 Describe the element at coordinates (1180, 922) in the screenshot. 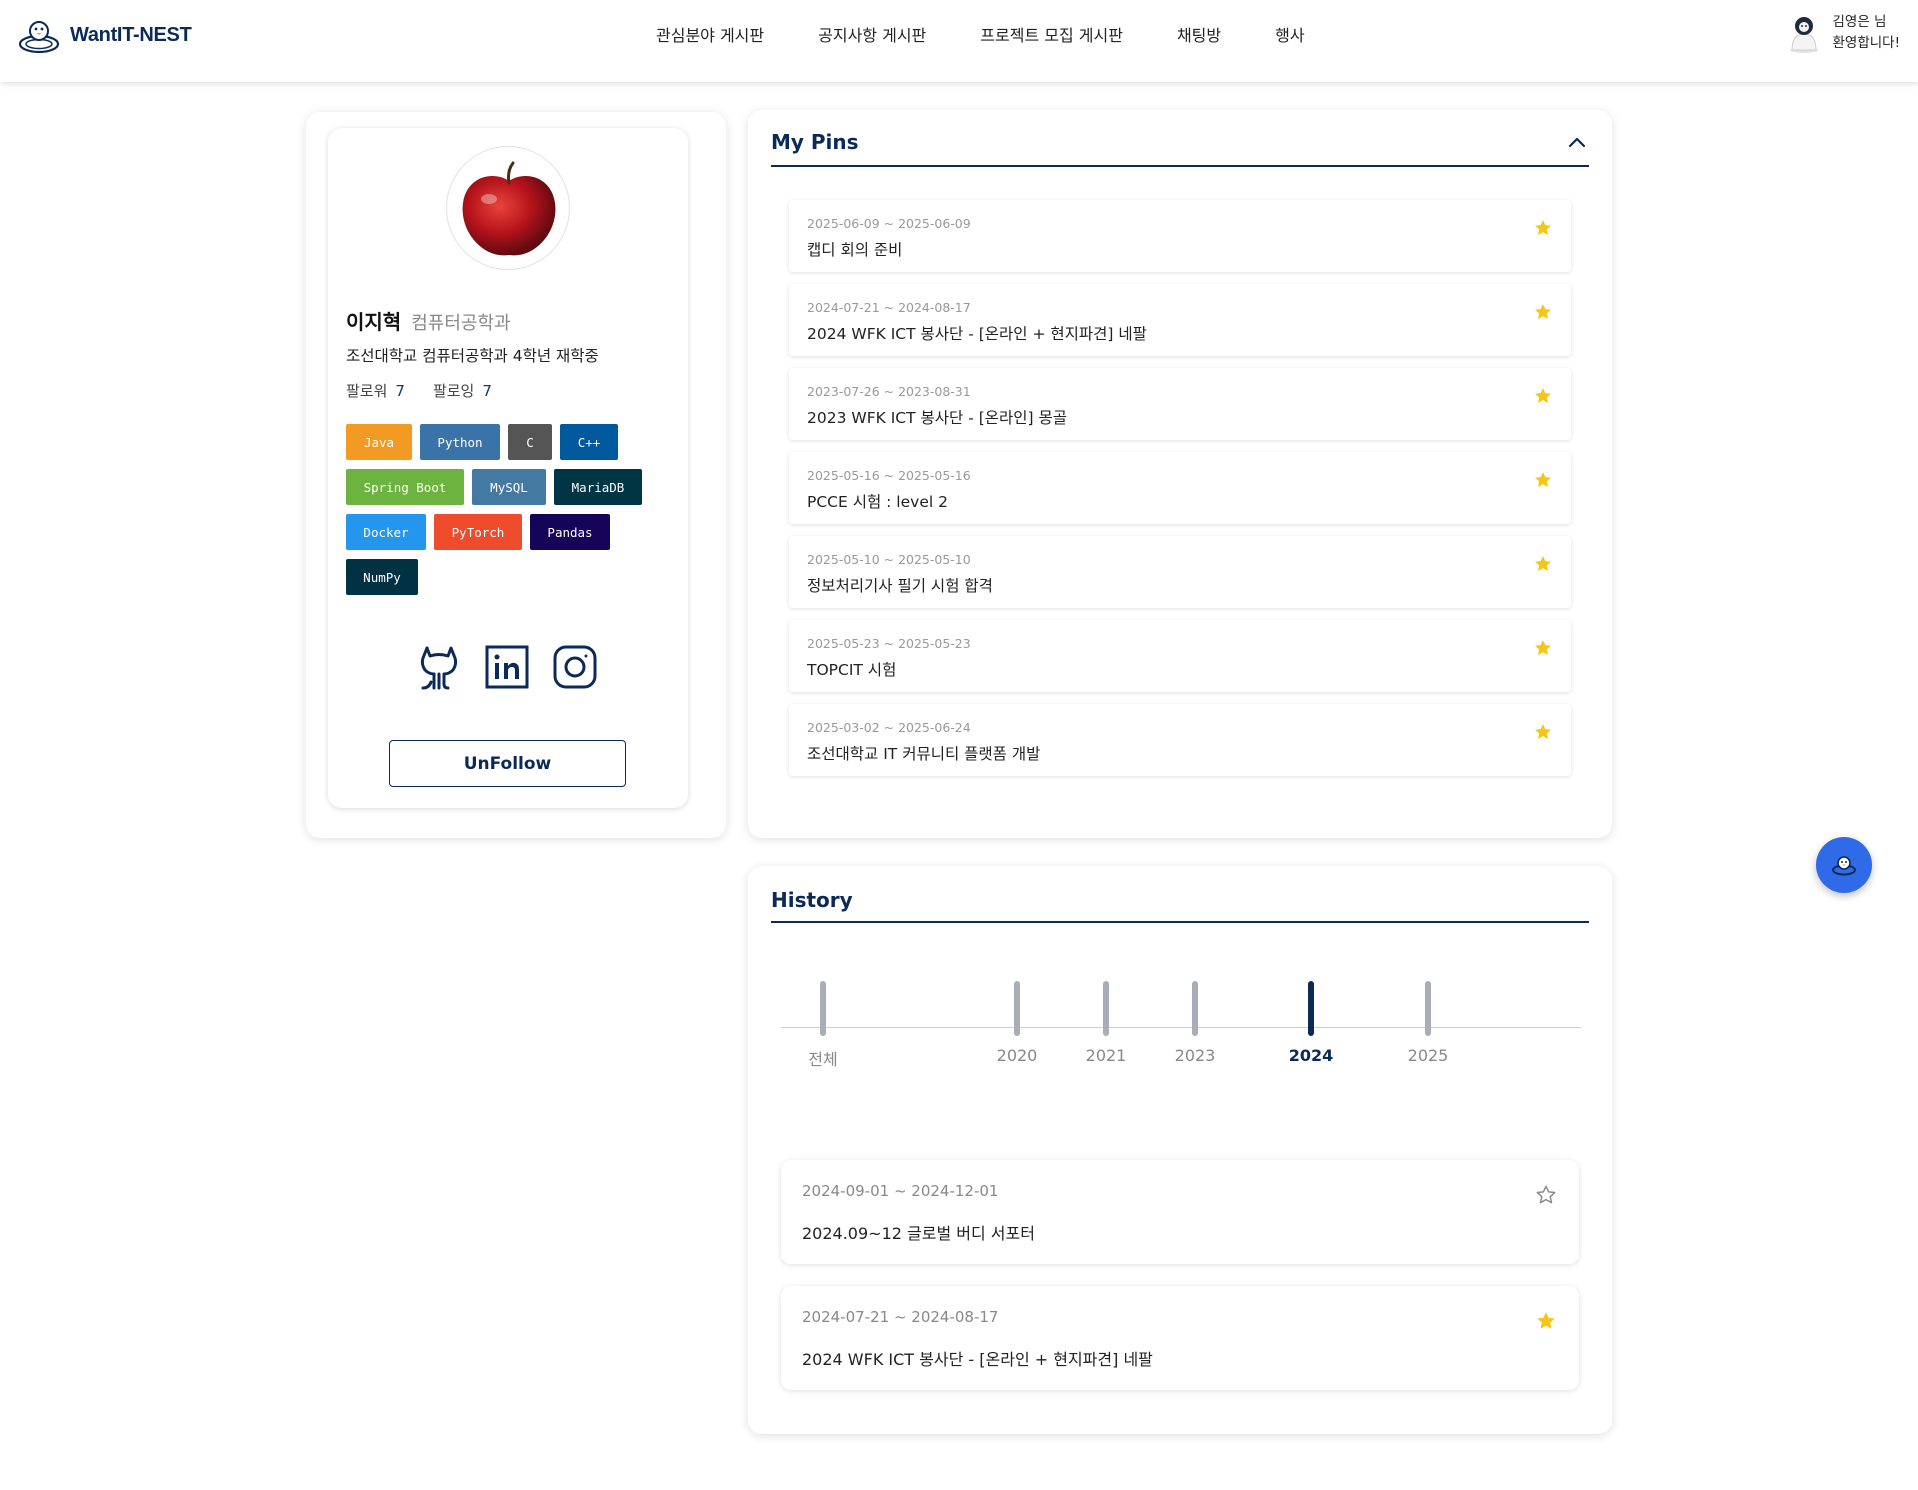

I see `history-divider` at that location.